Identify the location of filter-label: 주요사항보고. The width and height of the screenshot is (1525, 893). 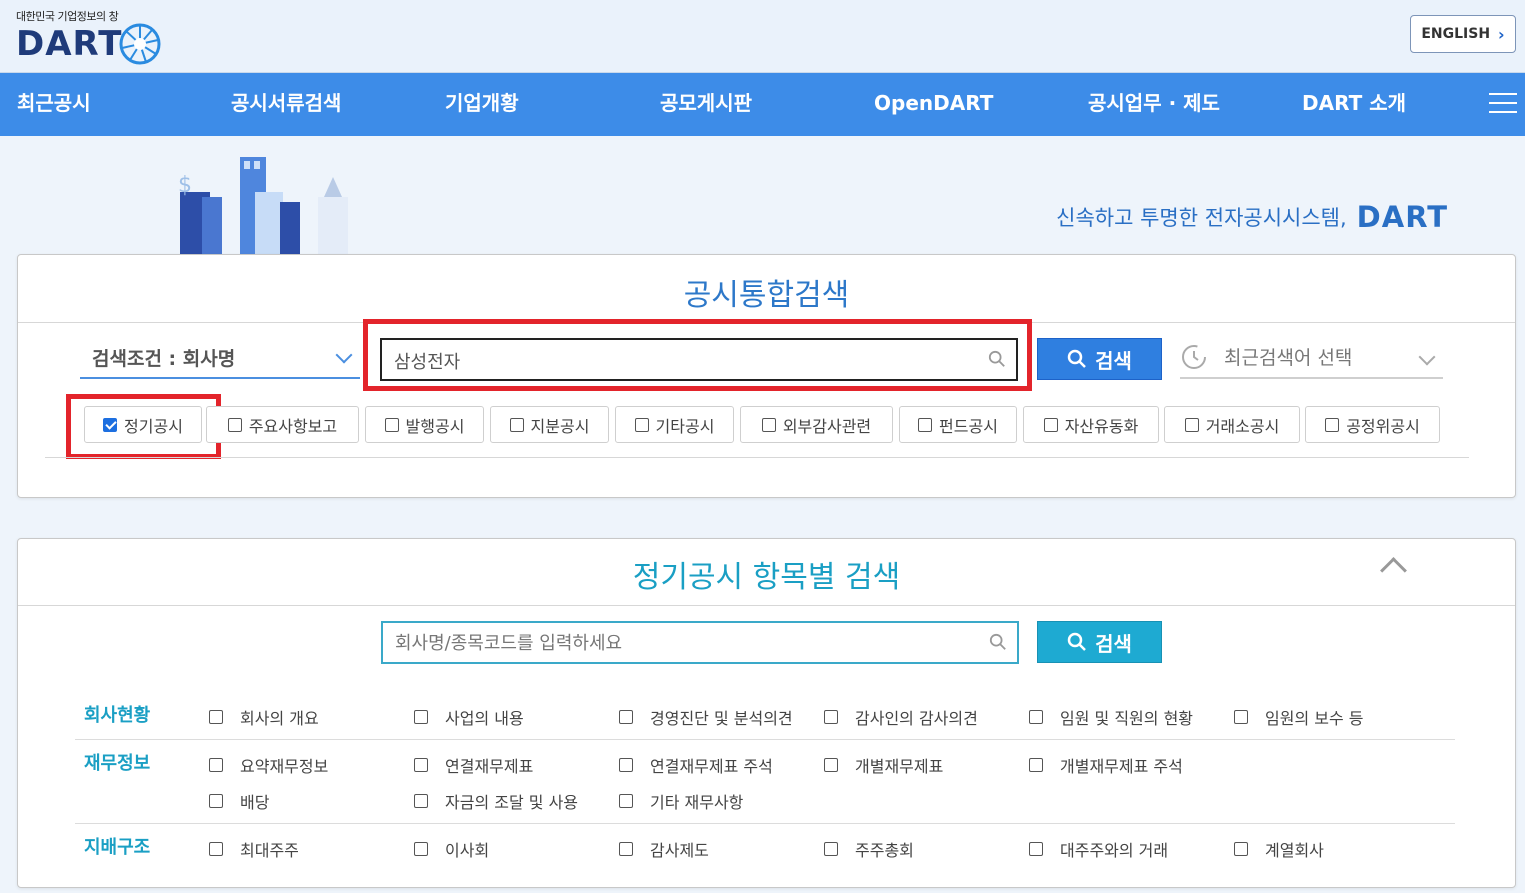
(293, 426).